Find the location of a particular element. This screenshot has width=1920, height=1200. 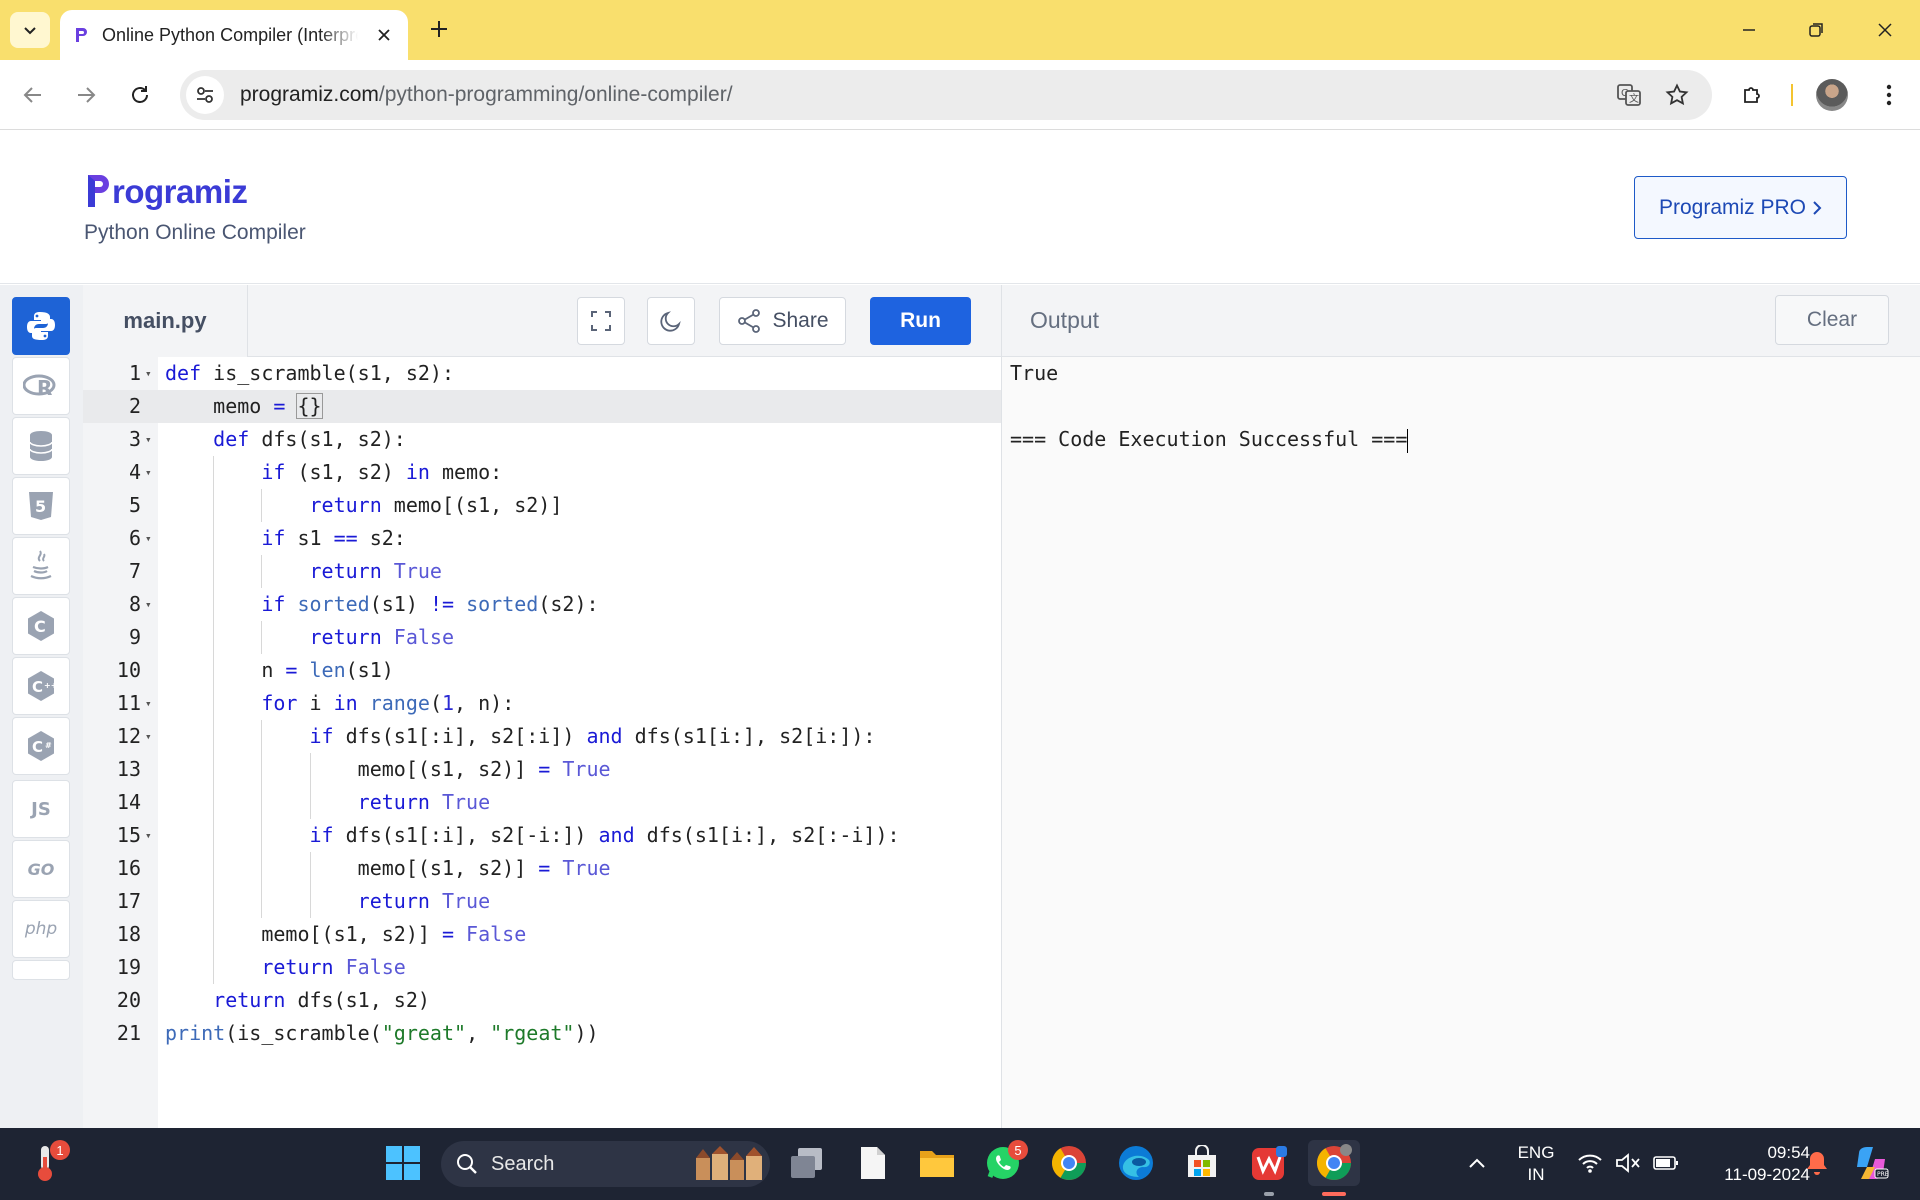

code-line: 6 ▾ if s1 == s2: is located at coordinates (542, 538).